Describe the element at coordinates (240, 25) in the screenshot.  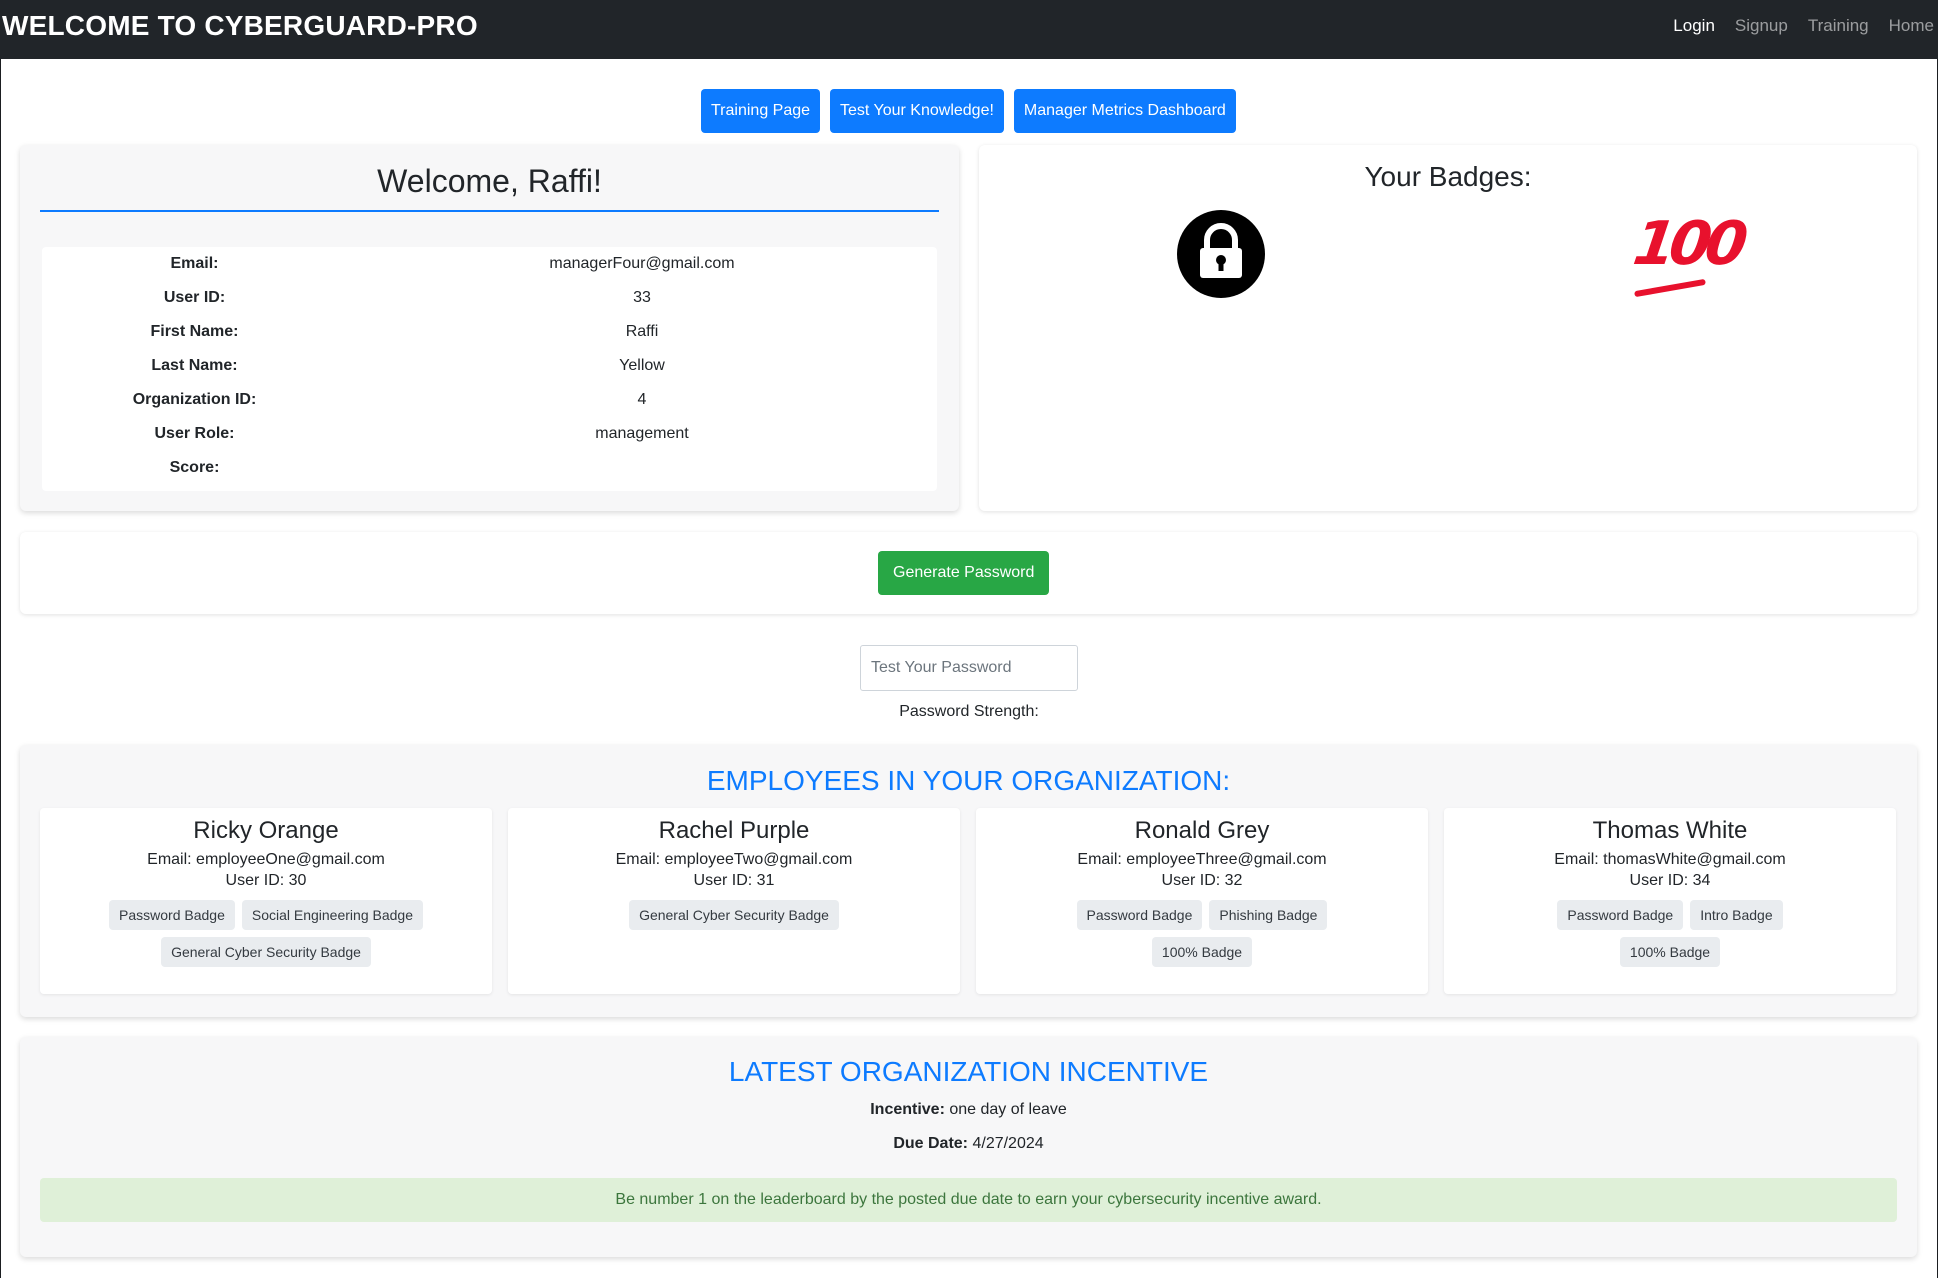
I see `brand-title: WELCOME TO CYBERGUARD-PRO` at that location.